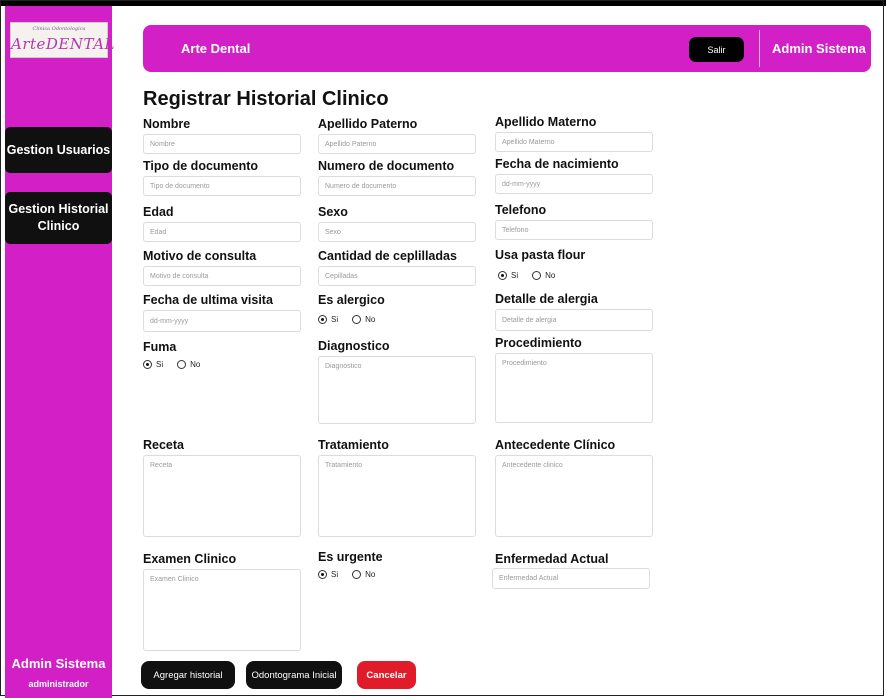 The height and width of the screenshot is (698, 886). What do you see at coordinates (266, 99) in the screenshot?
I see `page-title: Registrar Historial Clinico` at bounding box center [266, 99].